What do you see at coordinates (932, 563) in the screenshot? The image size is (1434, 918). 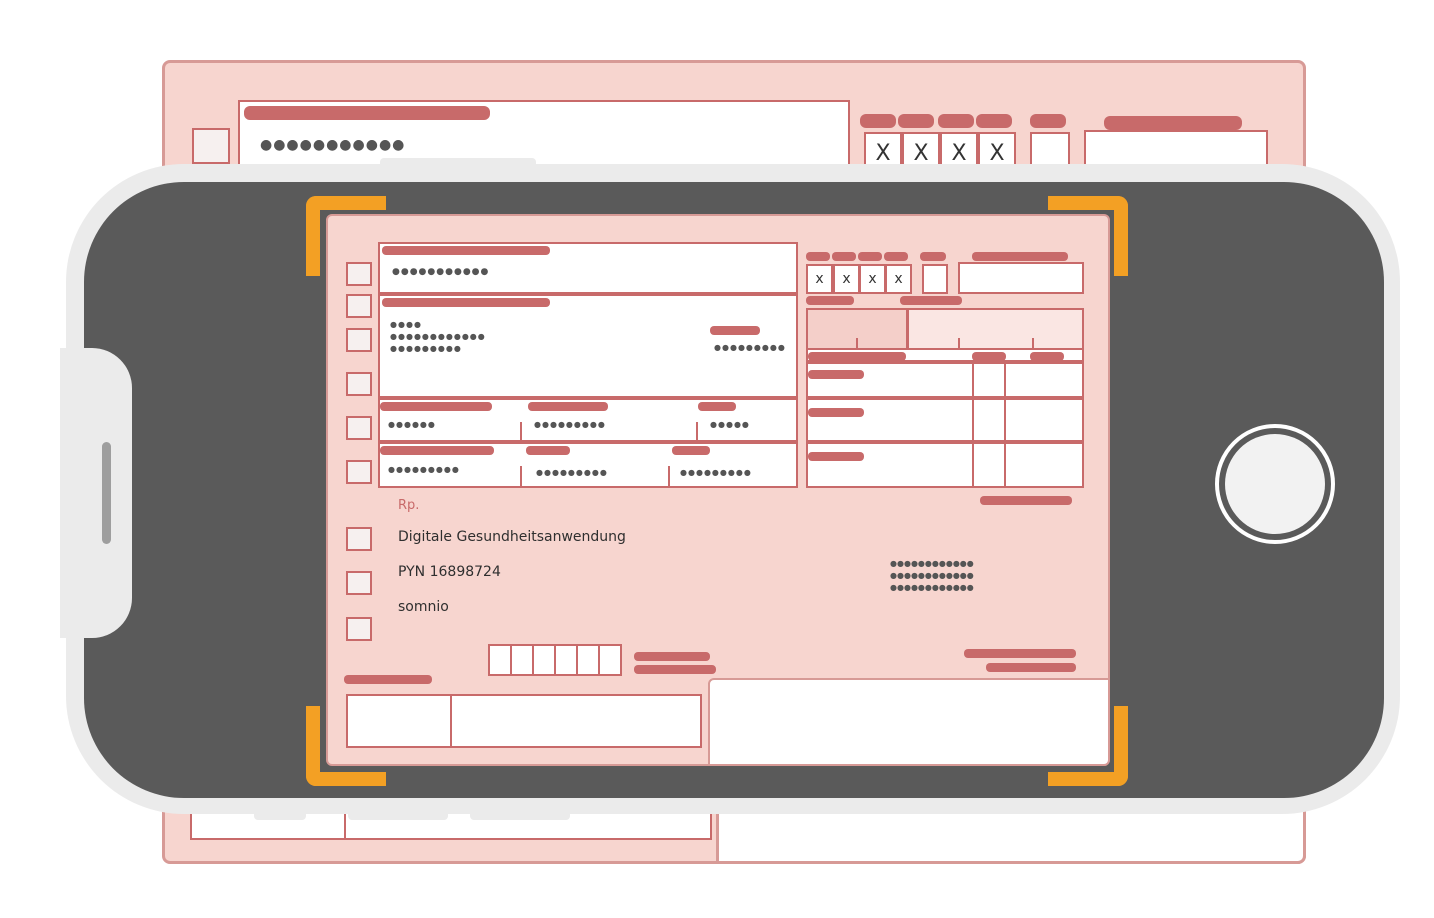 I see `doctor-stamp-line-1: ●●●●●●●●●●●●` at bounding box center [932, 563].